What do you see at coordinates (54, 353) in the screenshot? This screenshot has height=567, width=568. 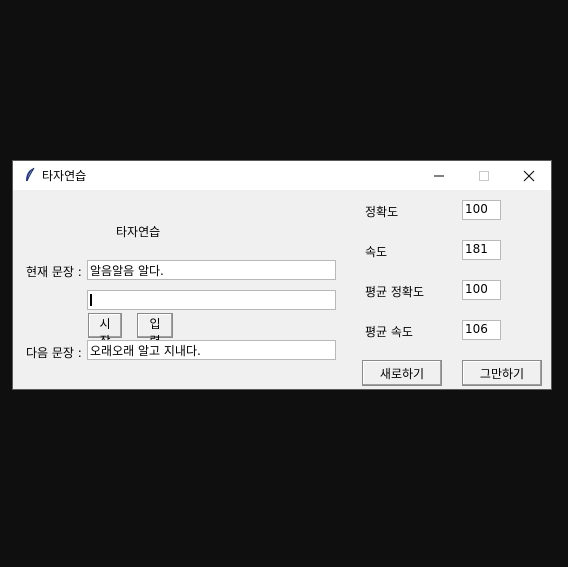 I see `next-sentence-label: 다음 문장 :` at bounding box center [54, 353].